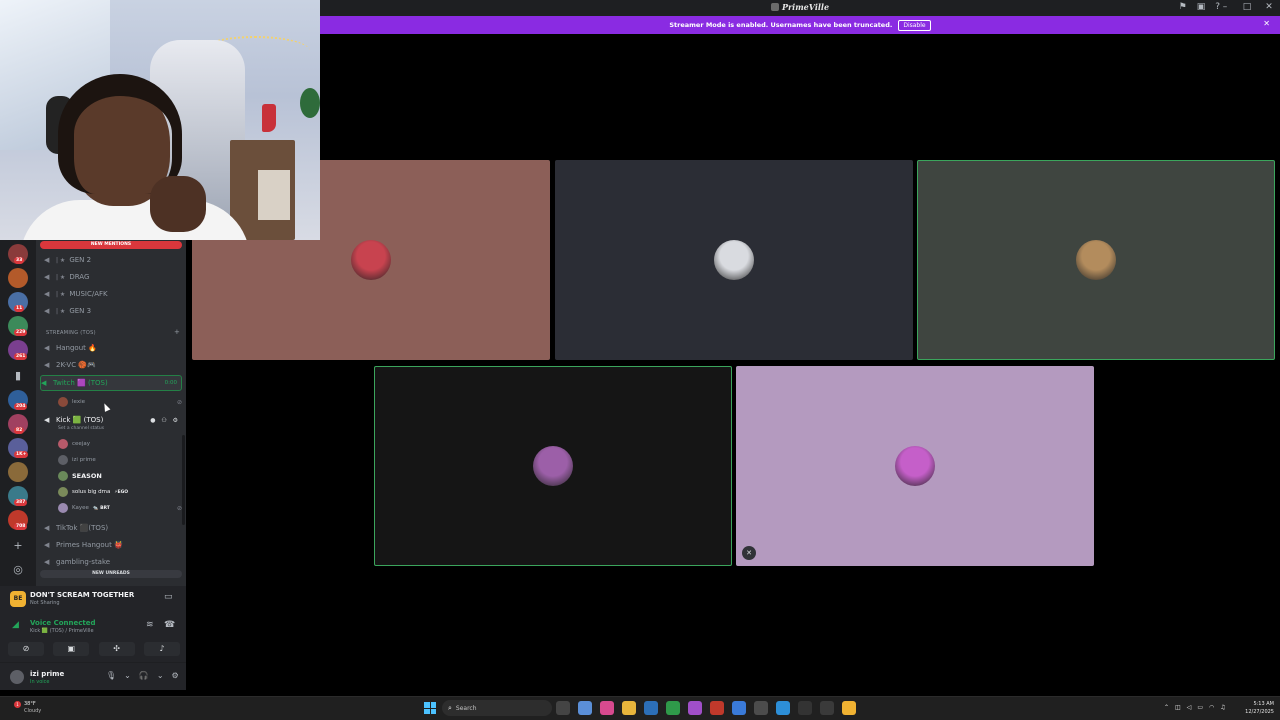 This screenshot has height=720, width=1280. What do you see at coordinates (178, 204) in the screenshot?
I see `webcam-person-hand` at bounding box center [178, 204].